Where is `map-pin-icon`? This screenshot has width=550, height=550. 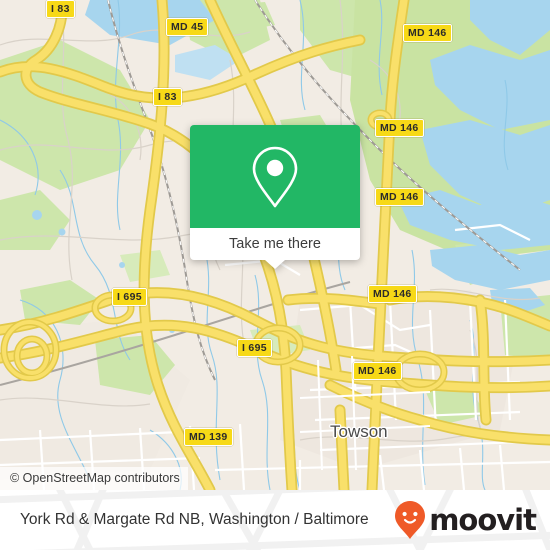 map-pin-icon is located at coordinates (275, 176).